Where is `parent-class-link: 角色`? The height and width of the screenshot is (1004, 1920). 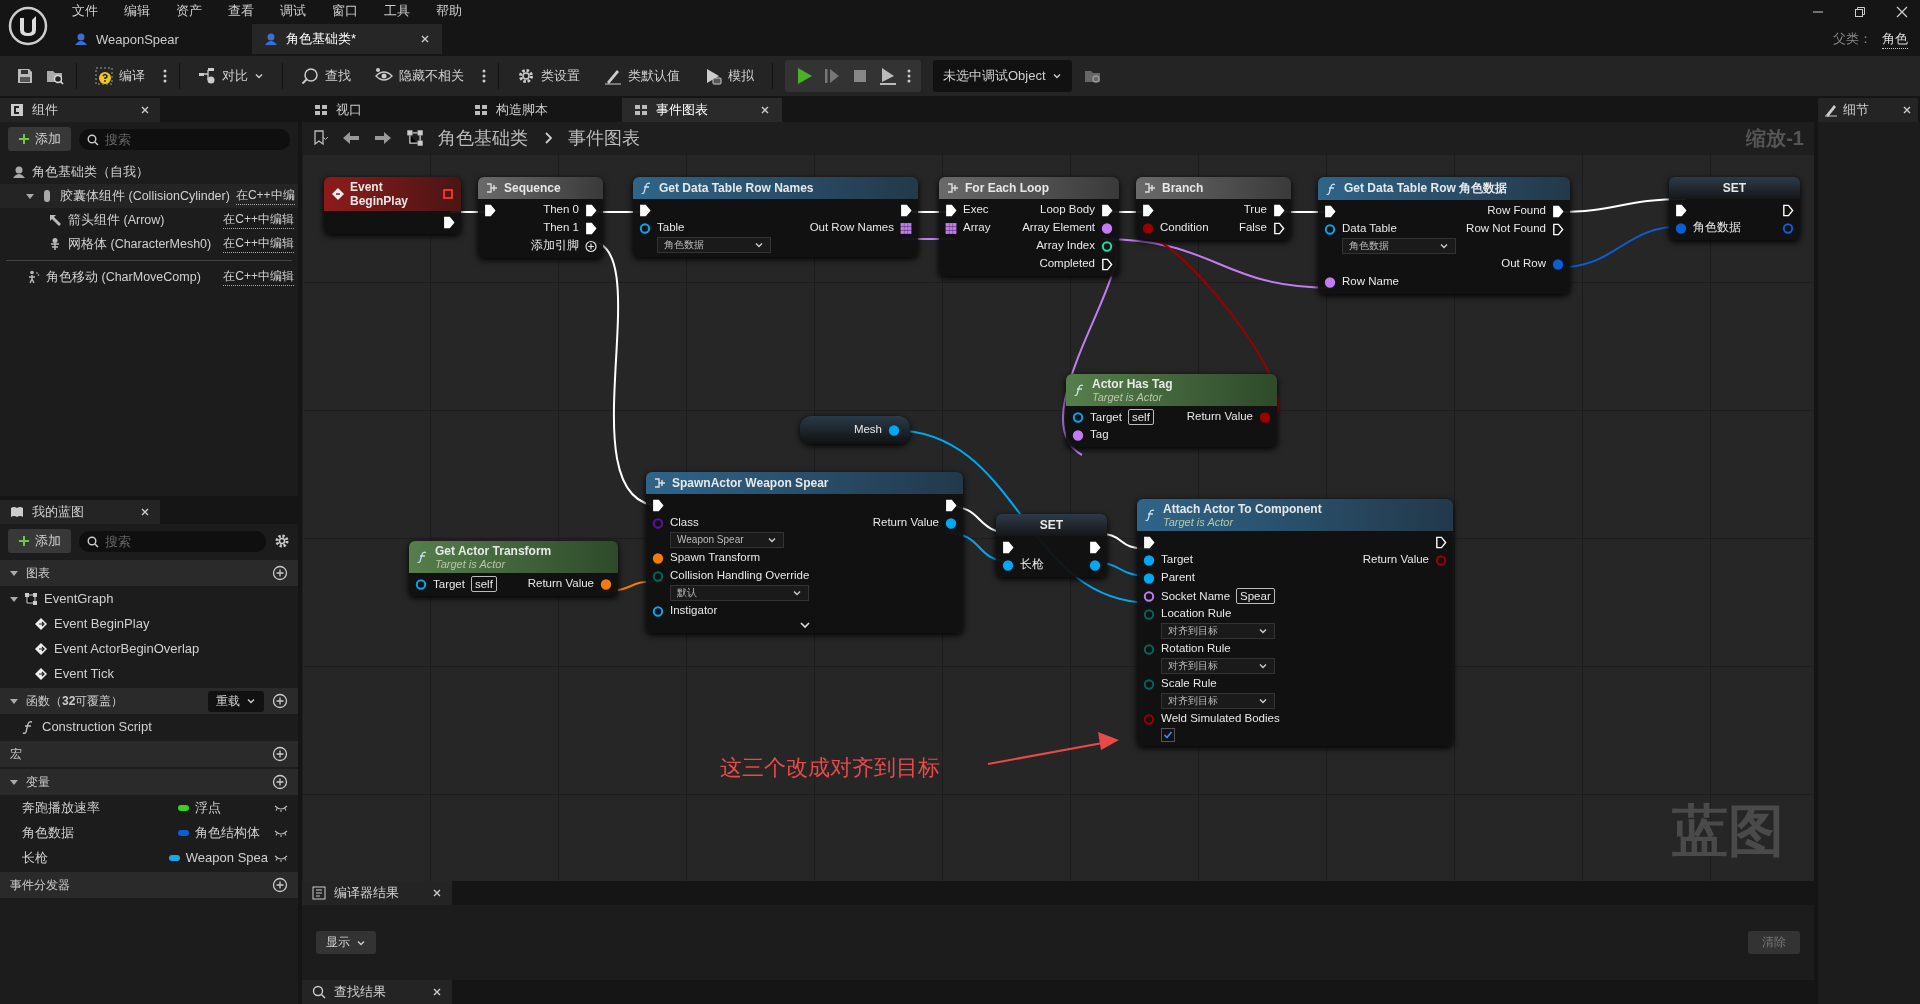
parent-class-link: 角色 is located at coordinates (1895, 39).